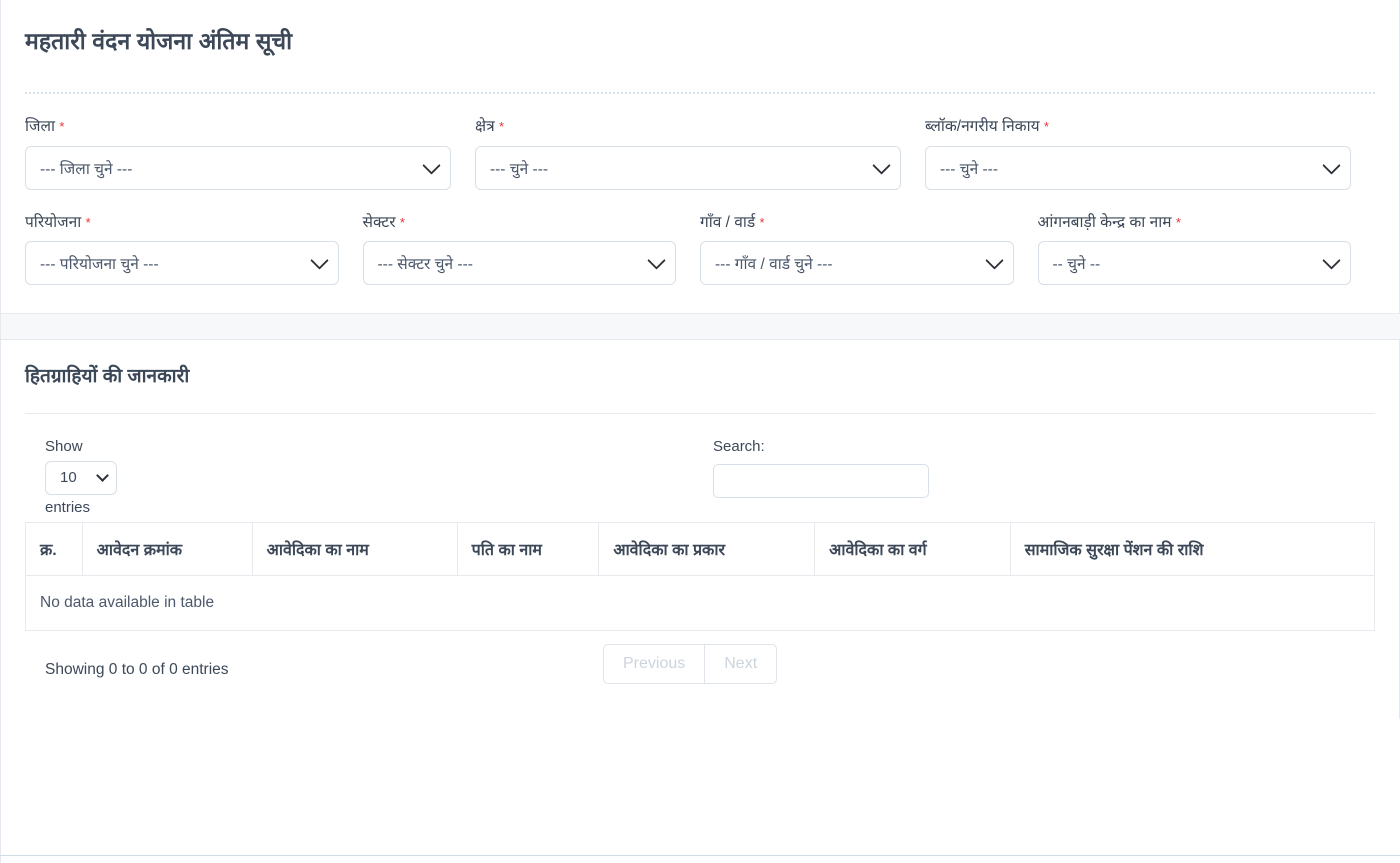  What do you see at coordinates (1195, 223) in the screenshot?
I see `label-anganwadi-center: आंगनबाड़ी केन्द्र का नाम *` at bounding box center [1195, 223].